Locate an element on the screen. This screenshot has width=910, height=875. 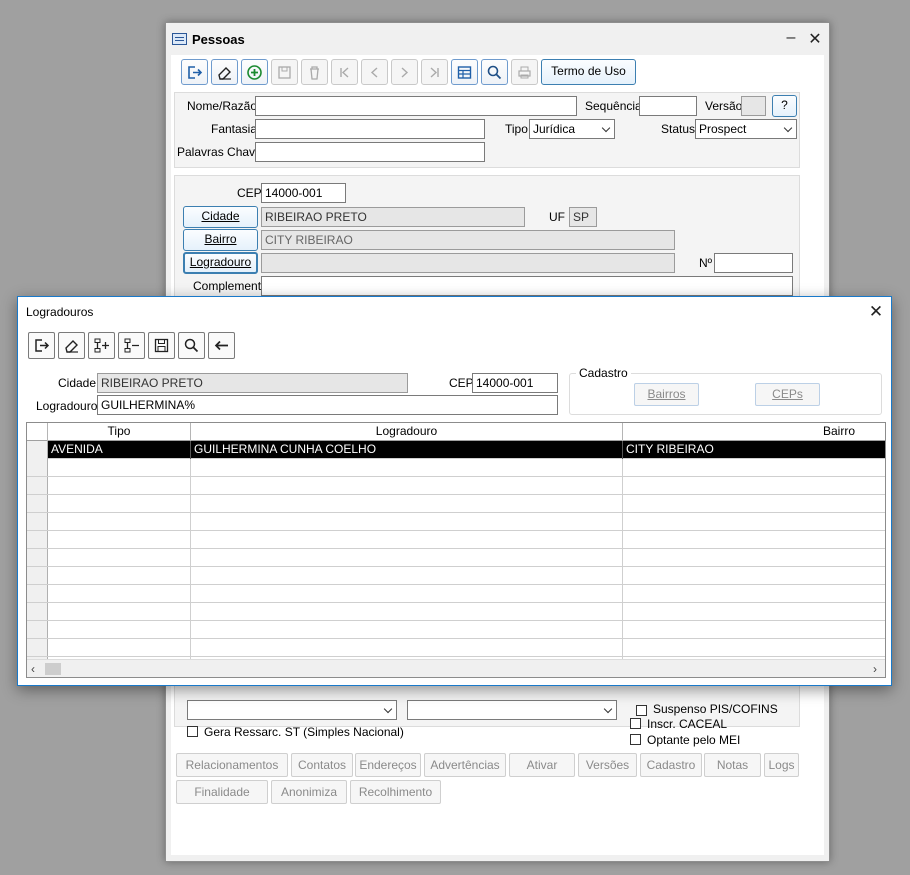
status-select: Prospect is located at coordinates (746, 129).